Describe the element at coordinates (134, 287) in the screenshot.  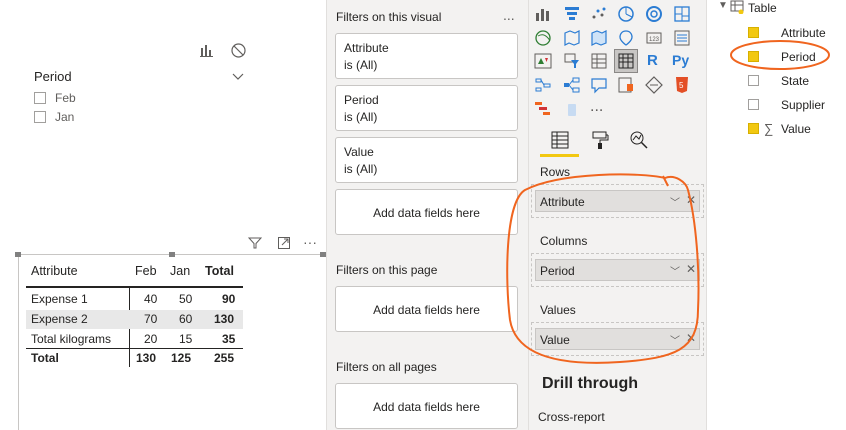
I see `header-rule` at that location.